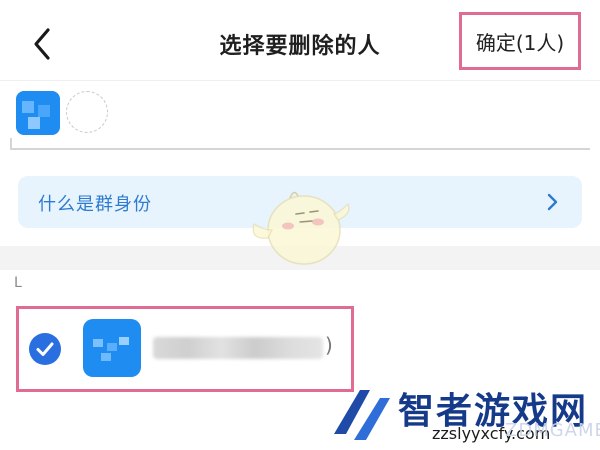 The image size is (600, 450). What do you see at coordinates (300, 149) in the screenshot?
I see `divider` at bounding box center [300, 149].